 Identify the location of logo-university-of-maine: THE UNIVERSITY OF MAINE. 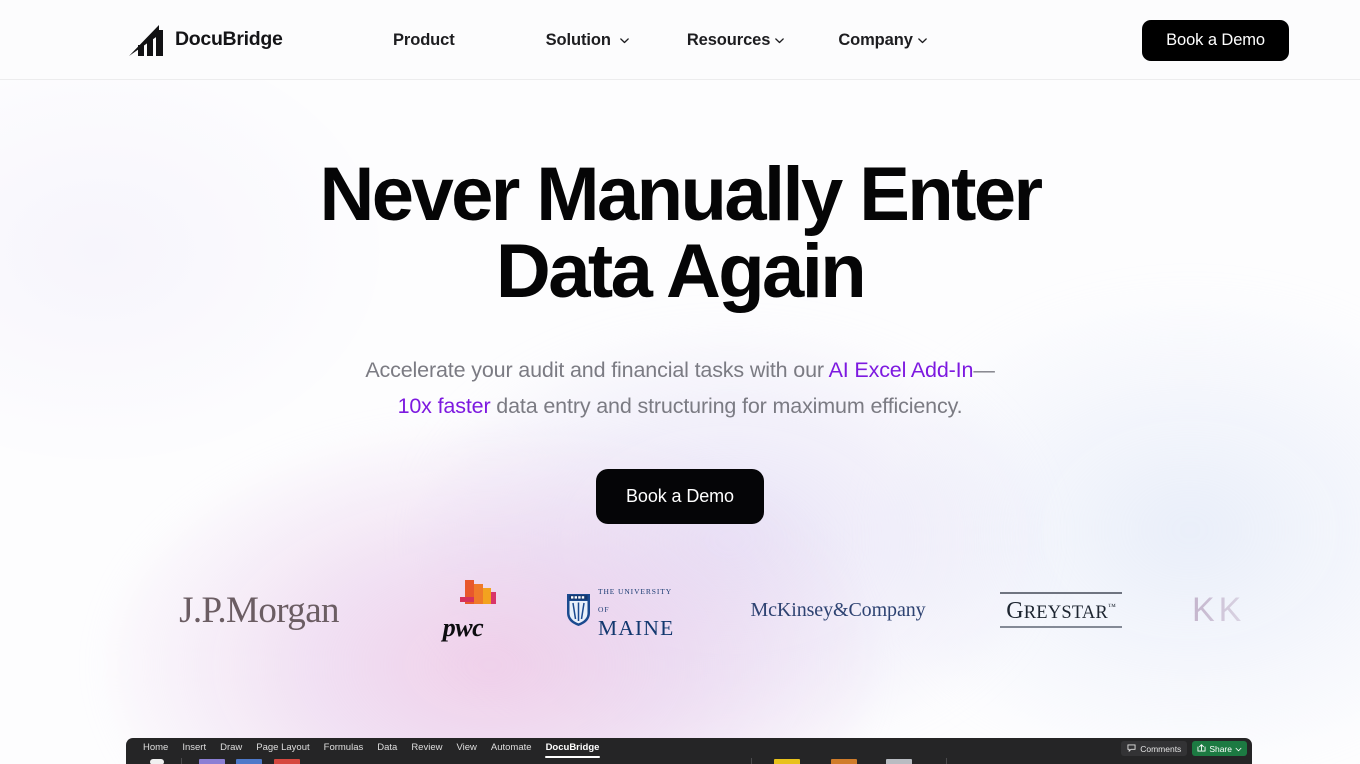
(623, 610).